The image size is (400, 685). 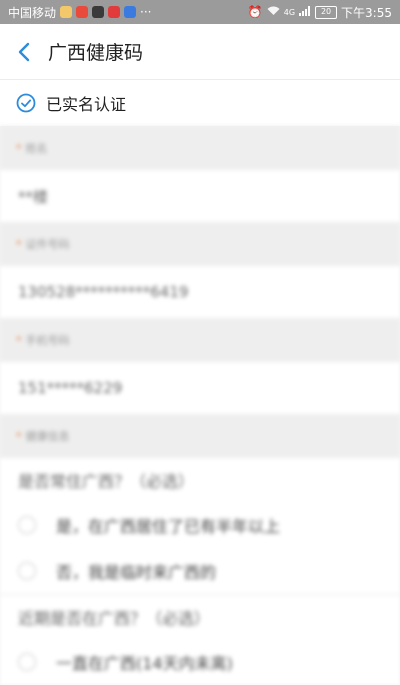 I want to click on question-resident: 是否常住广西？（必选）, so click(x=200, y=480).